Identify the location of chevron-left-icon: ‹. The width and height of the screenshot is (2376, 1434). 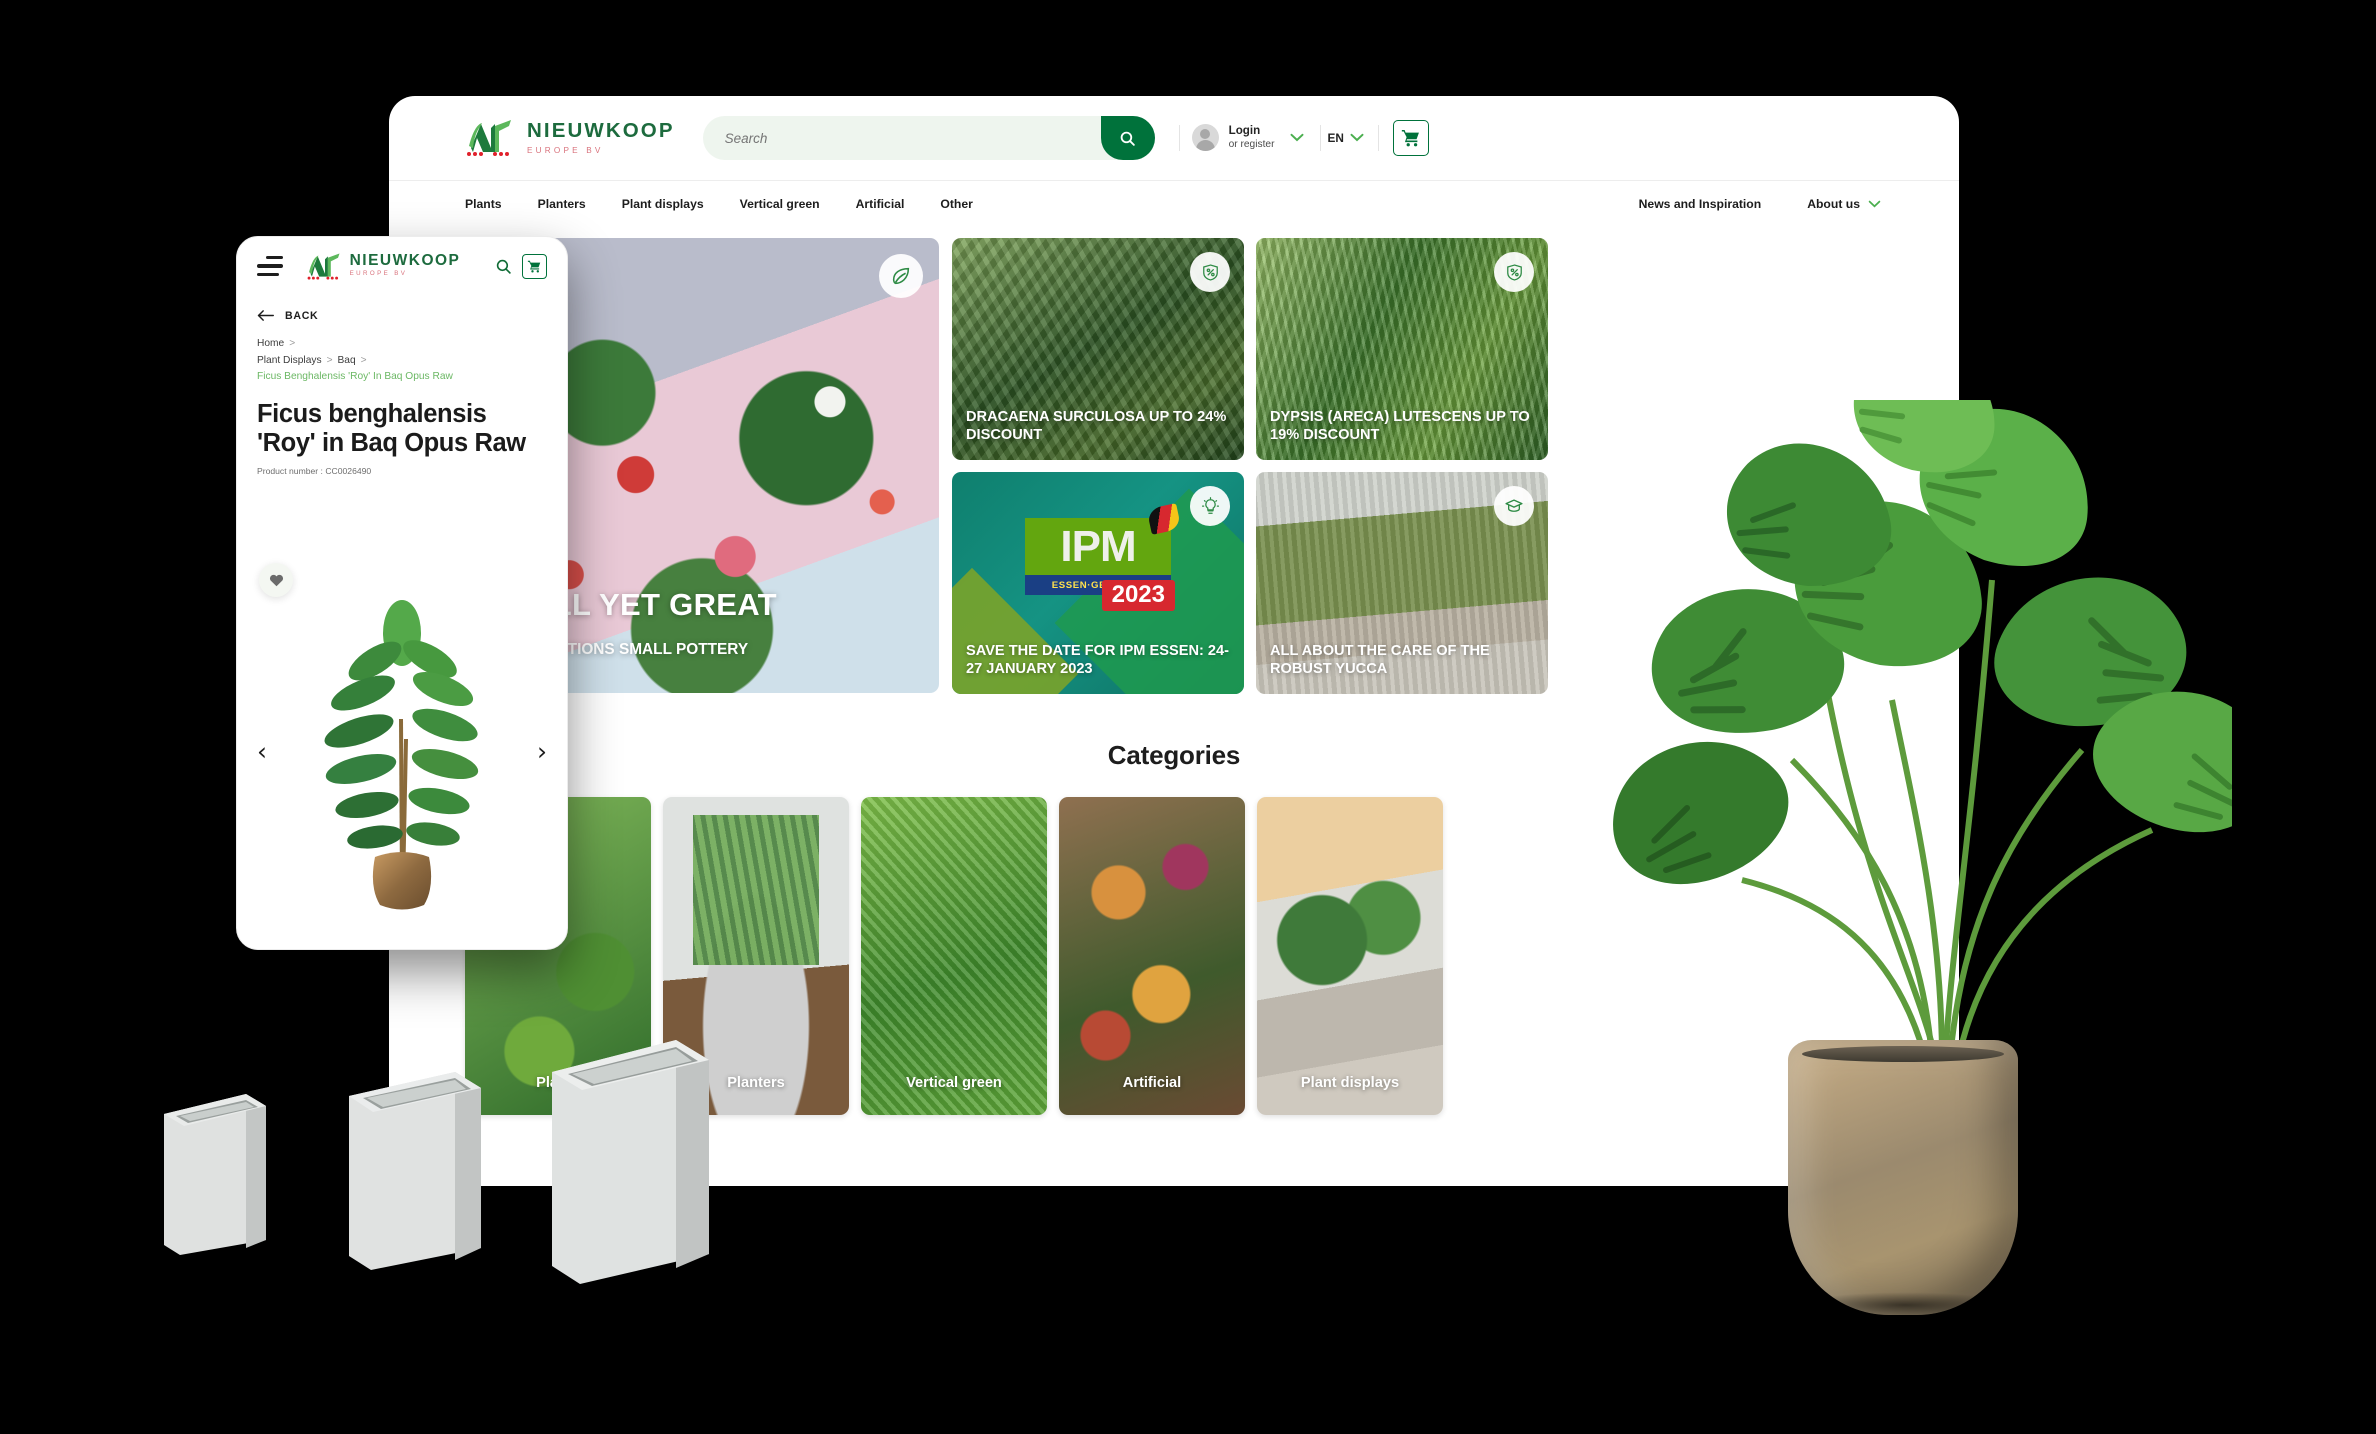
(262, 751).